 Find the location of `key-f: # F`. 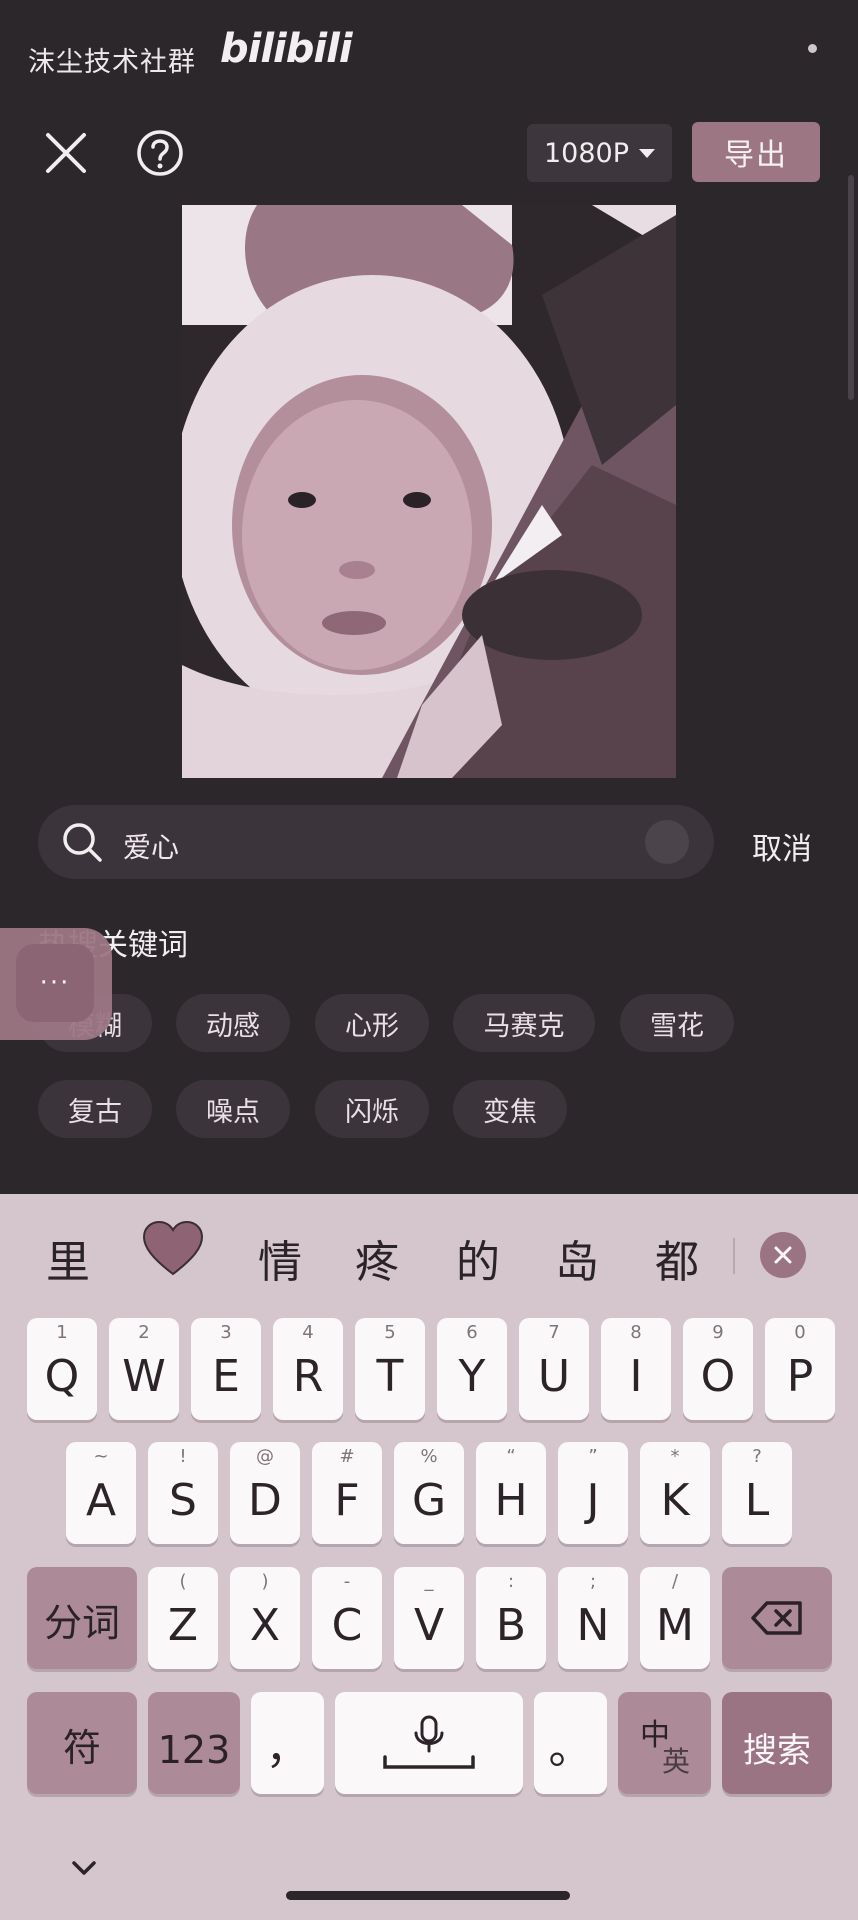

key-f: # F is located at coordinates (347, 1493).